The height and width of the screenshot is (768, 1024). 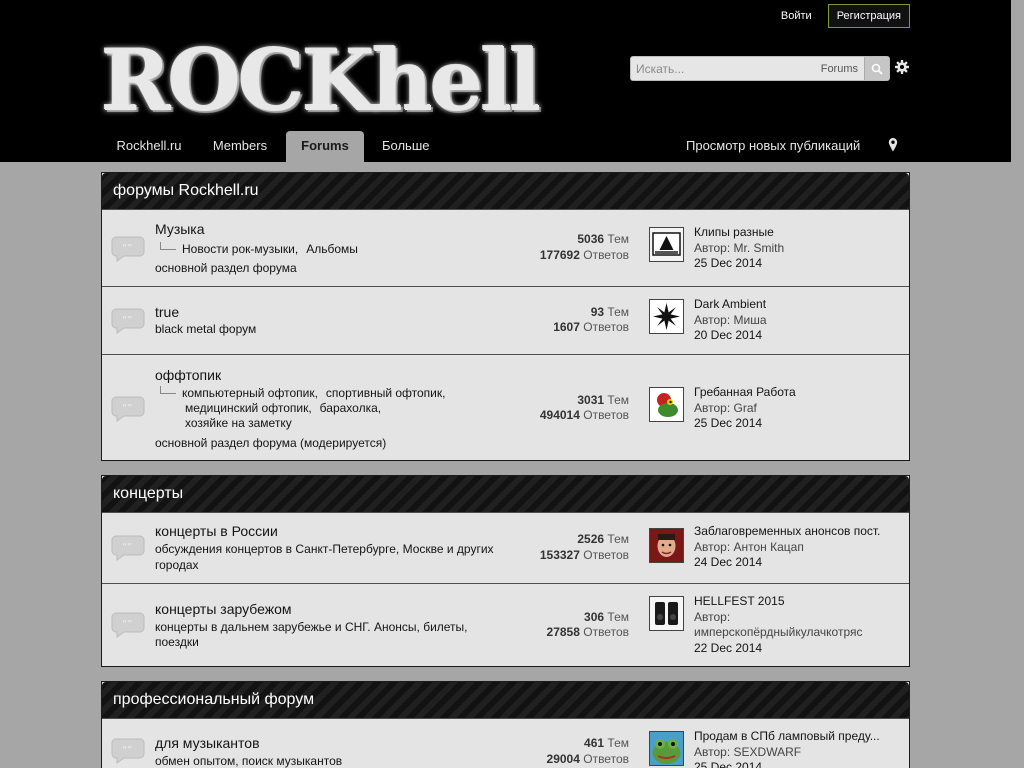 I want to click on last-post: Dark Ambient Автор: Миша 20 Dec 2014, so click(x=799, y=320).